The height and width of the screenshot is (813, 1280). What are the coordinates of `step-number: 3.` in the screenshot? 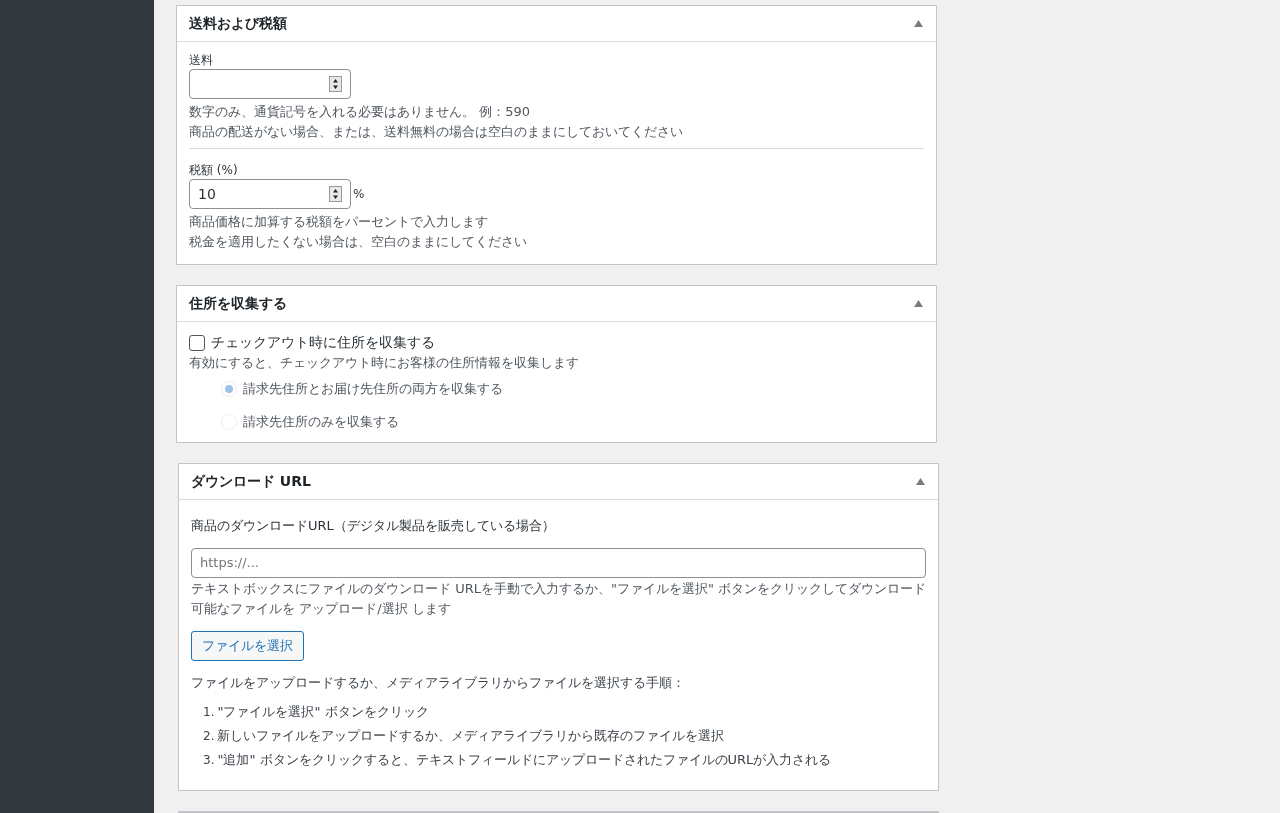 It's located at (209, 760).